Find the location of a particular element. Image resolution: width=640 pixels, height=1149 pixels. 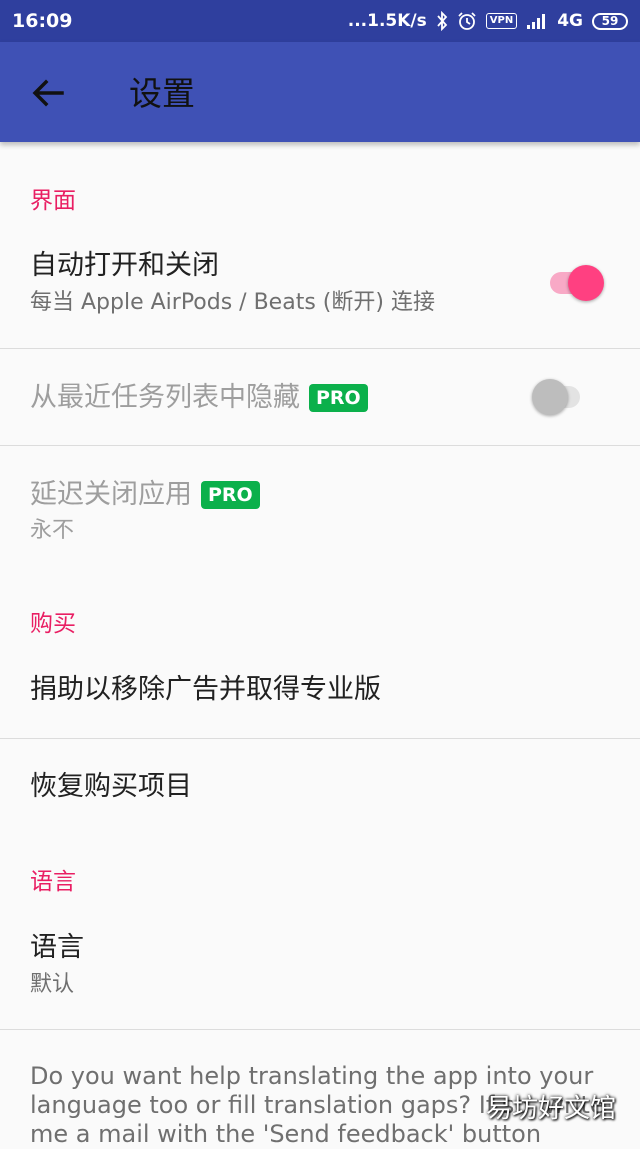

hide-recents-switch is located at coordinates (562, 397).